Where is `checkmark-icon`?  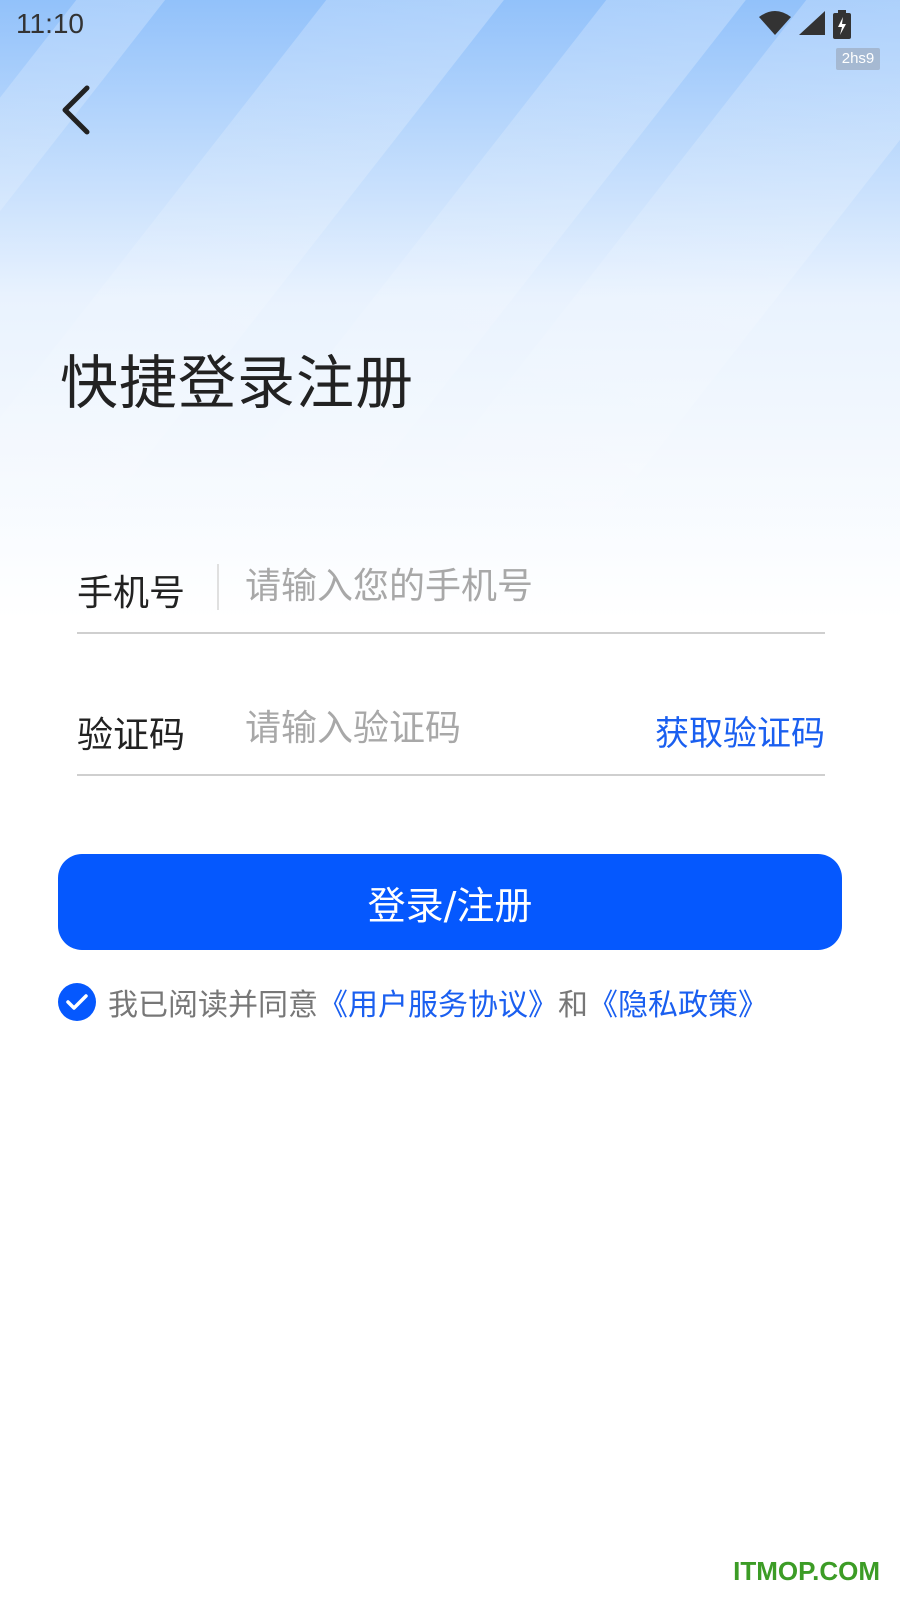 checkmark-icon is located at coordinates (77, 1002).